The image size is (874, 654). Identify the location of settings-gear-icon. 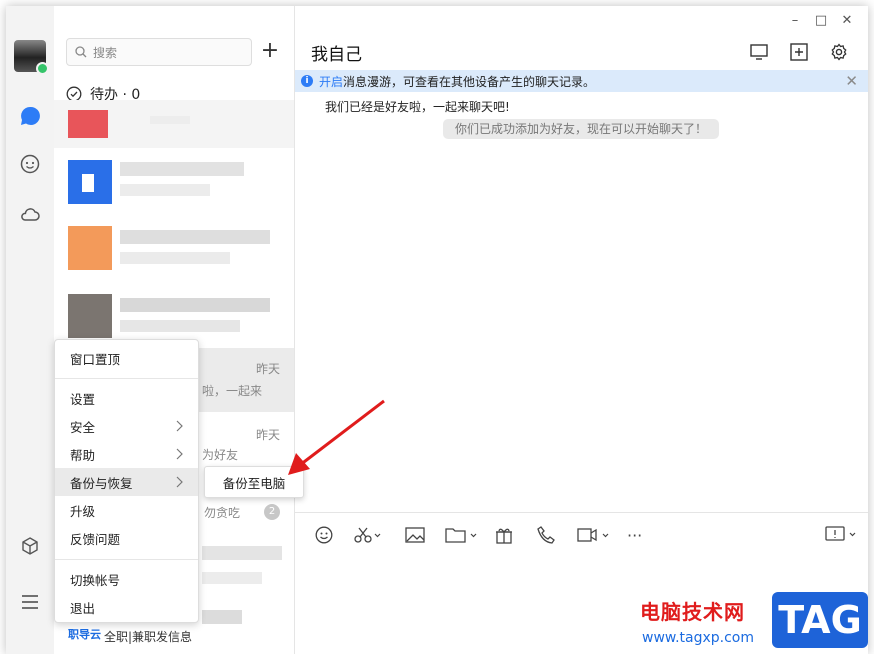
(839, 52).